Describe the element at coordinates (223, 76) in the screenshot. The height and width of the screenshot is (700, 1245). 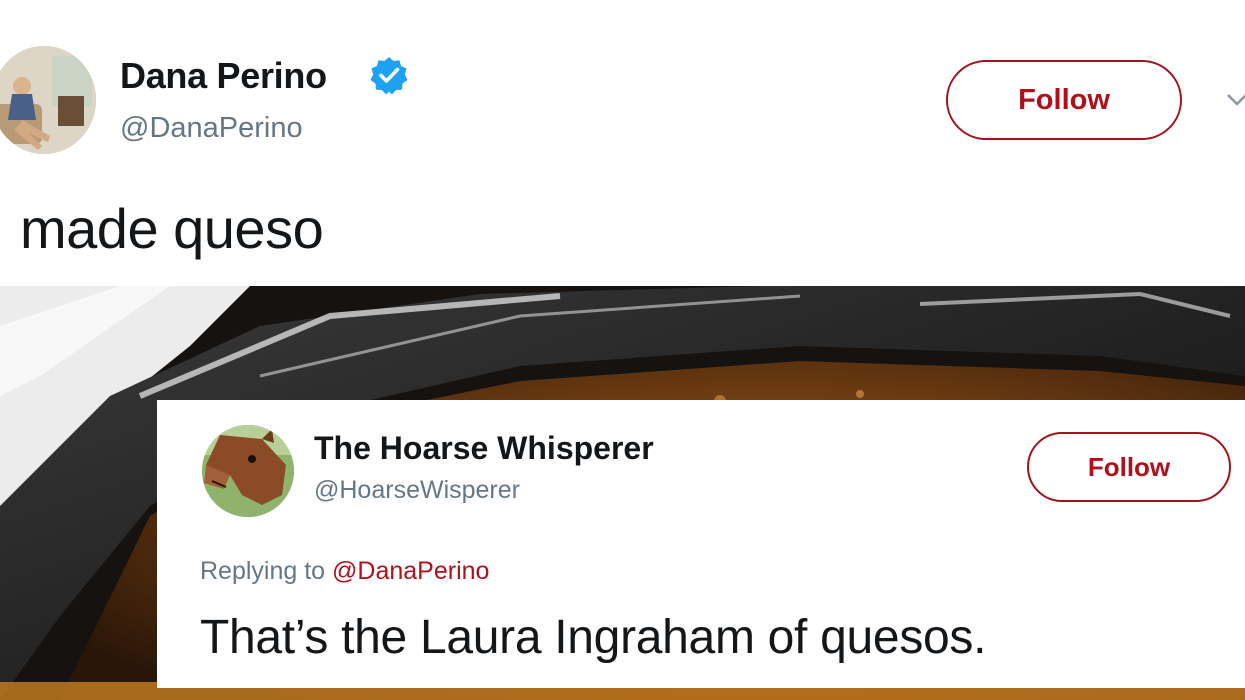
I see `display-name: Dana Perino` at that location.